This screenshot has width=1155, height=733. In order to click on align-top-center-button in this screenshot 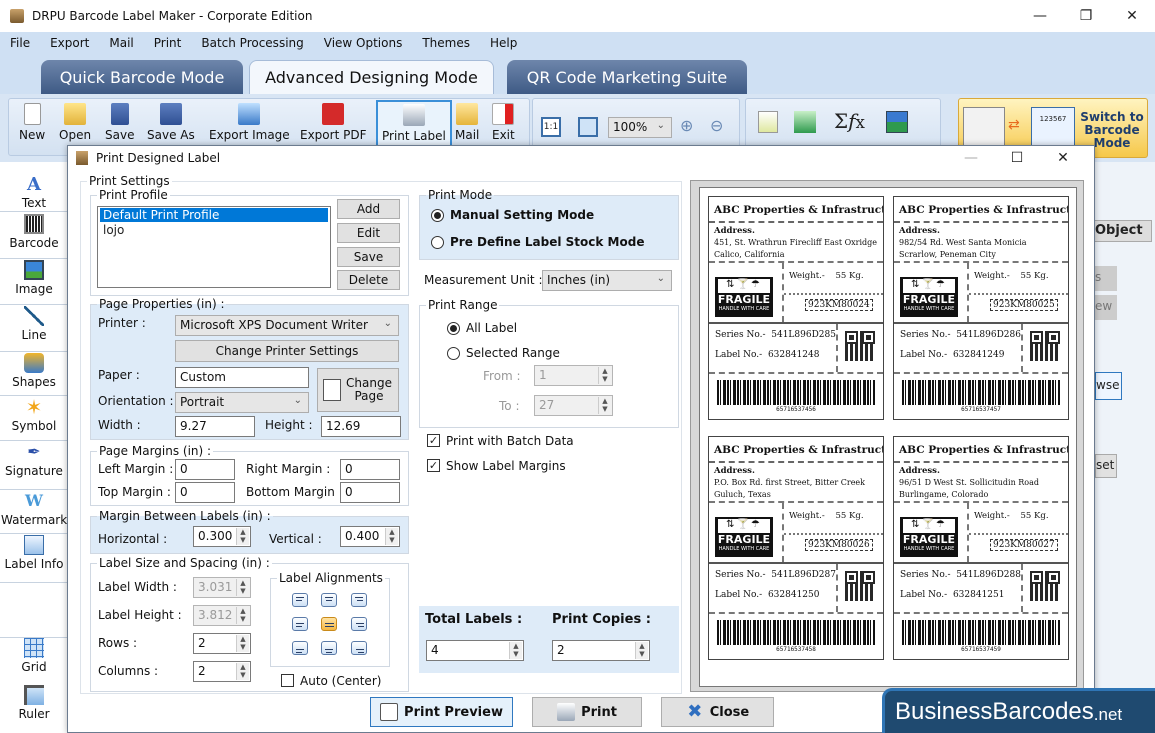, I will do `click(329, 600)`.